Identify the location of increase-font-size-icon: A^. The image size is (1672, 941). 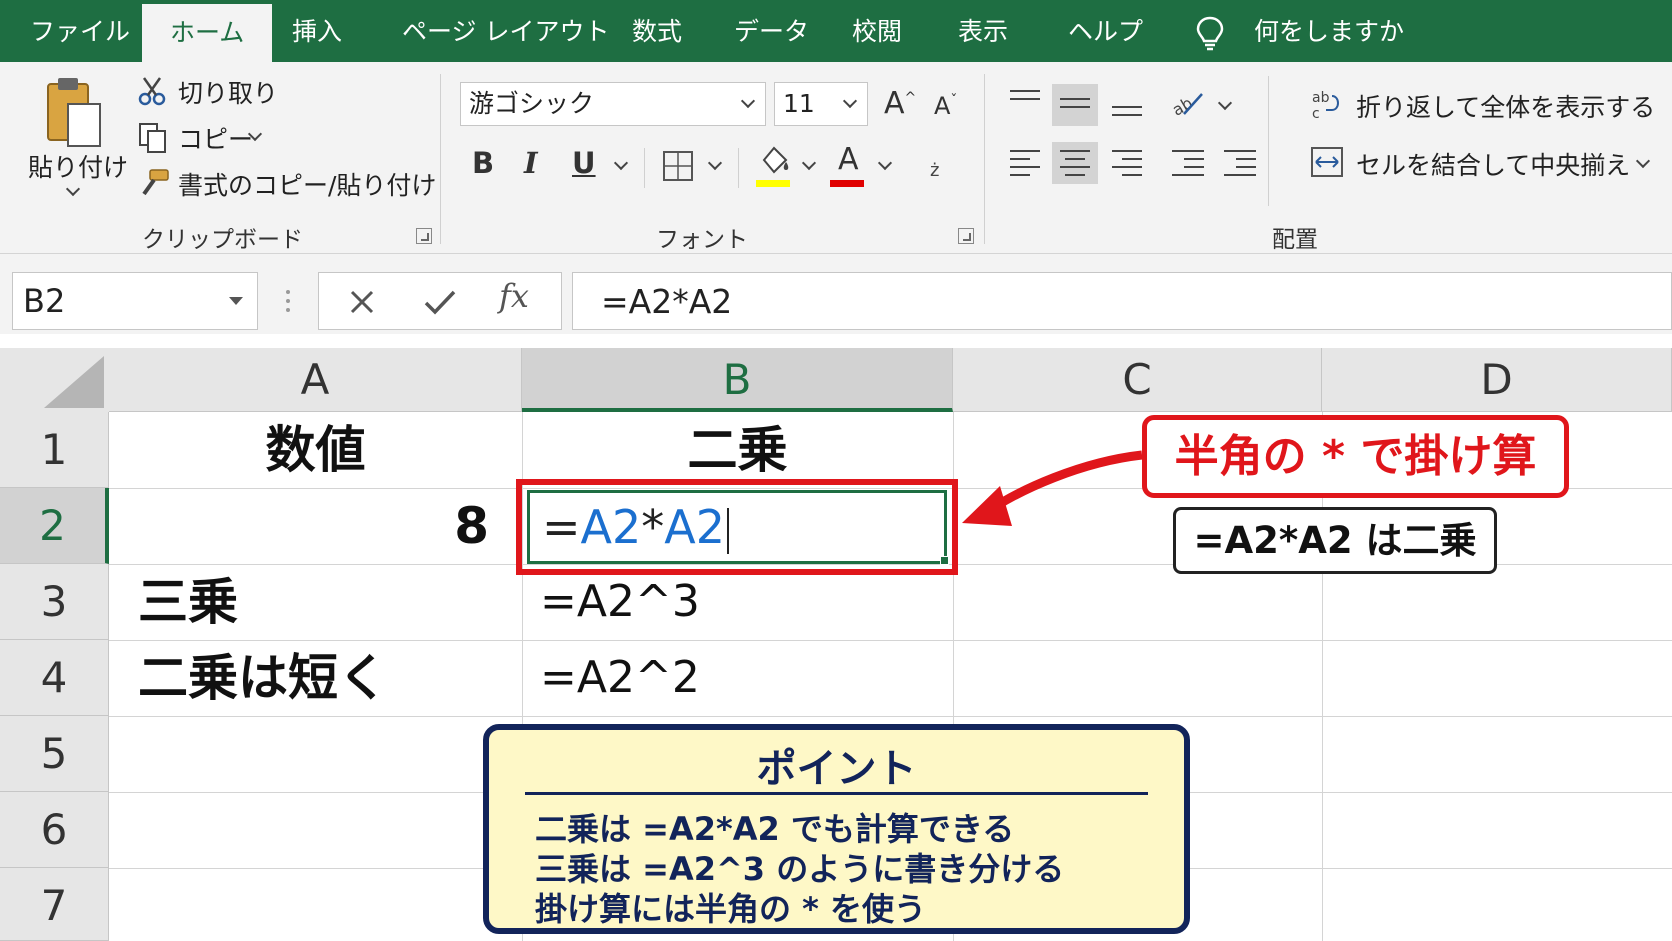
(900, 103).